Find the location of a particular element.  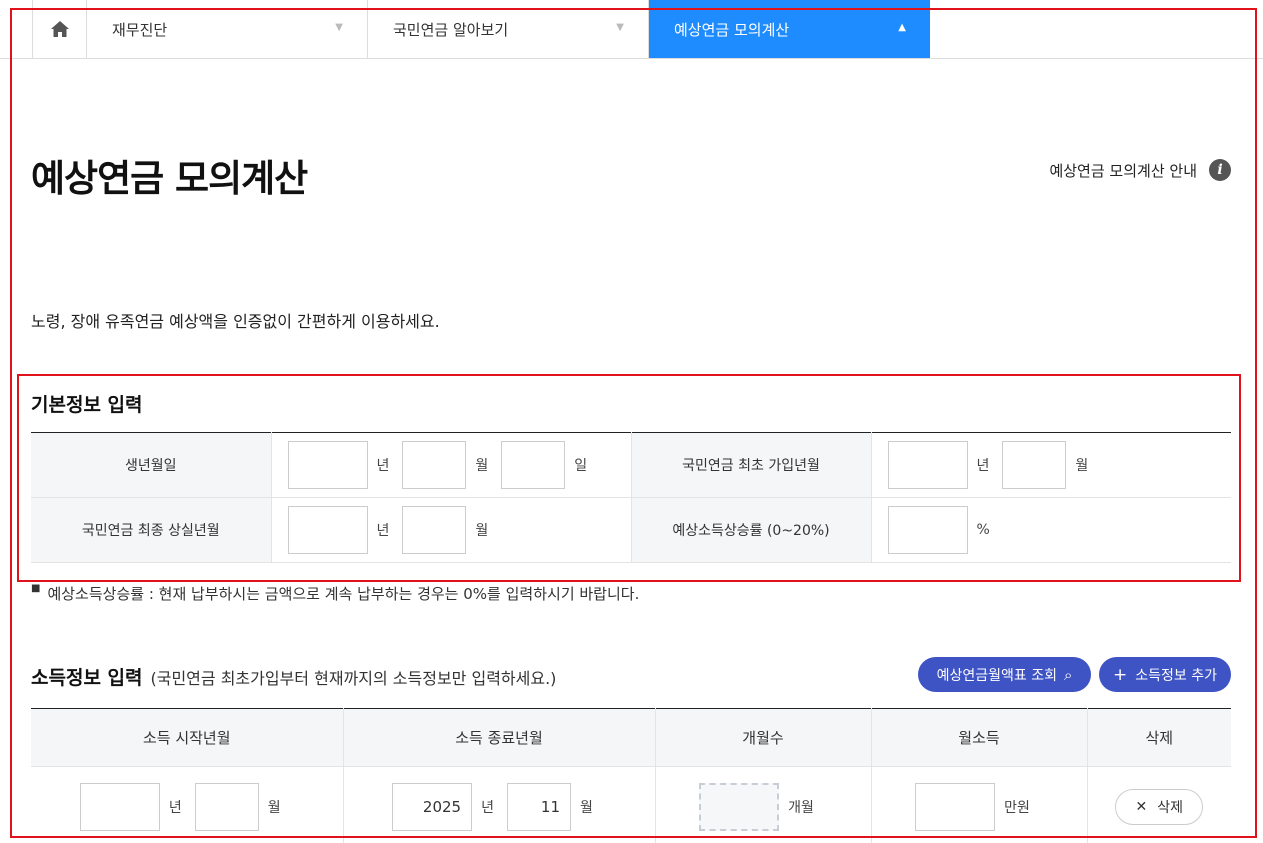

table-header-row: 소득 시작년월 소득 종료년월 개월수 월소득 삭제 is located at coordinates (631, 737).